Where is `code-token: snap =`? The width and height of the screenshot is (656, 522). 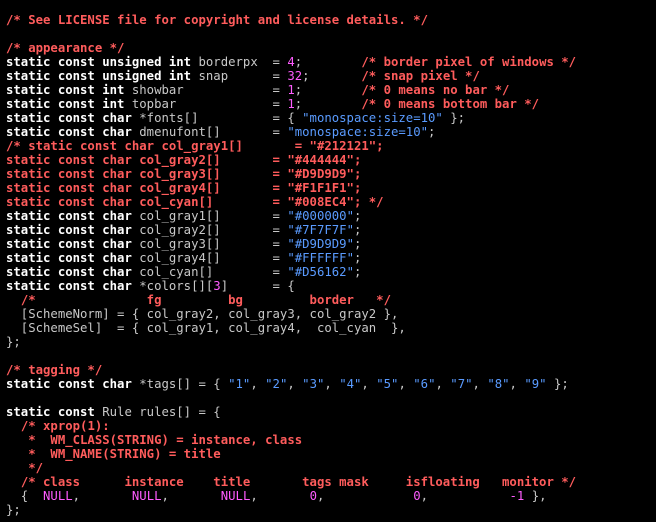 code-token: snap = is located at coordinates (239, 76).